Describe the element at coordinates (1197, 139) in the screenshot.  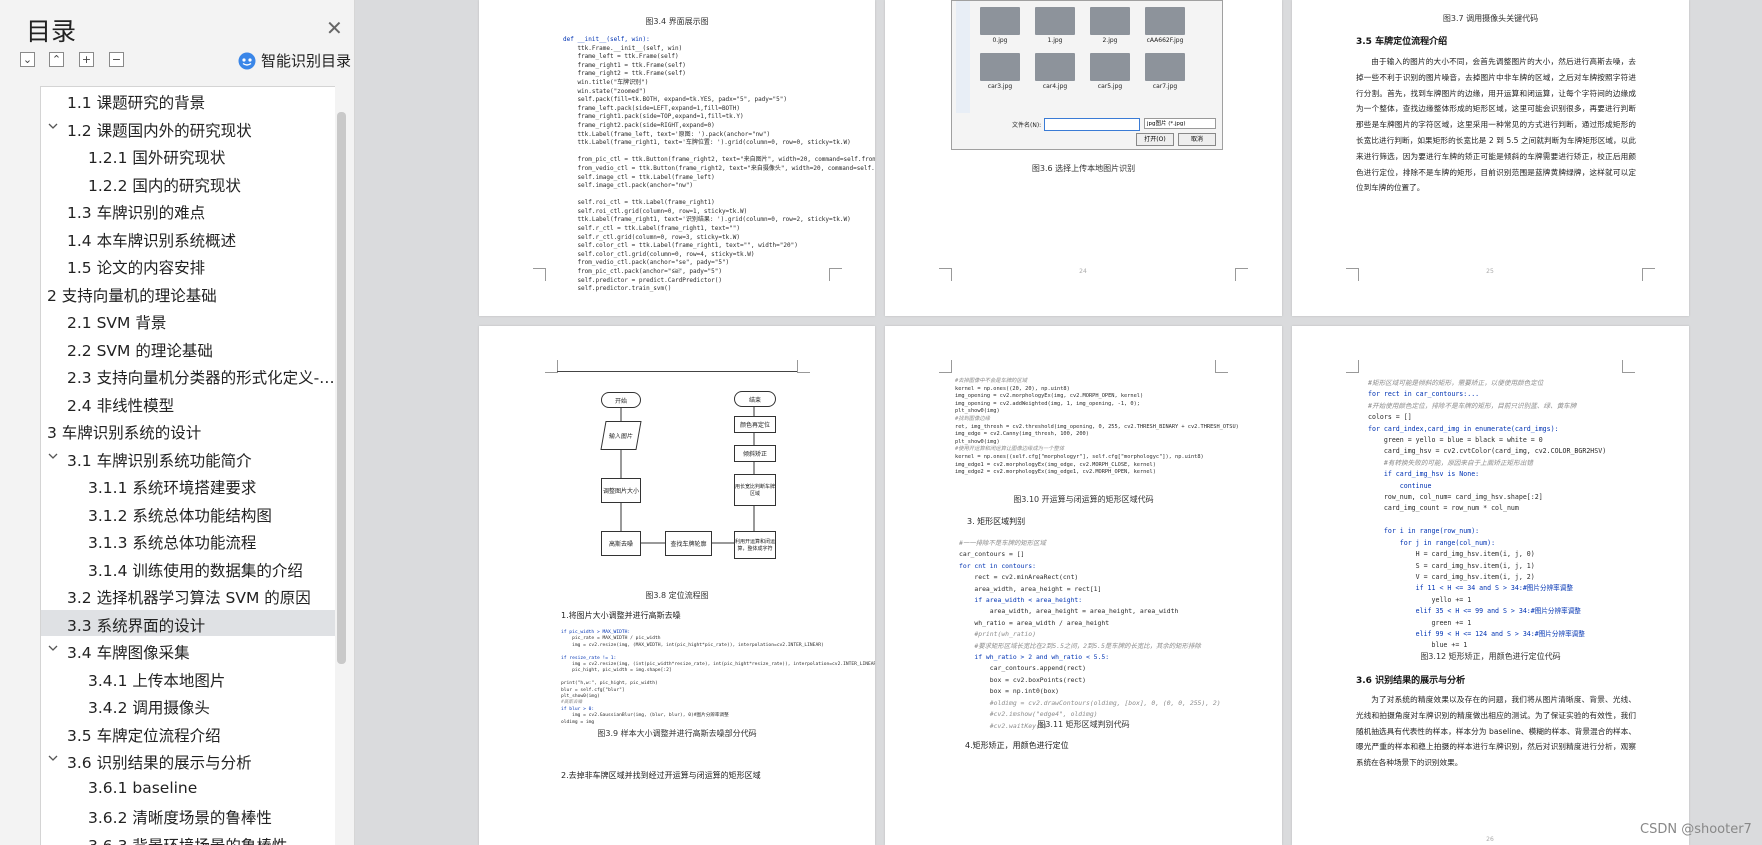
I see `cancel-button: 取消` at that location.